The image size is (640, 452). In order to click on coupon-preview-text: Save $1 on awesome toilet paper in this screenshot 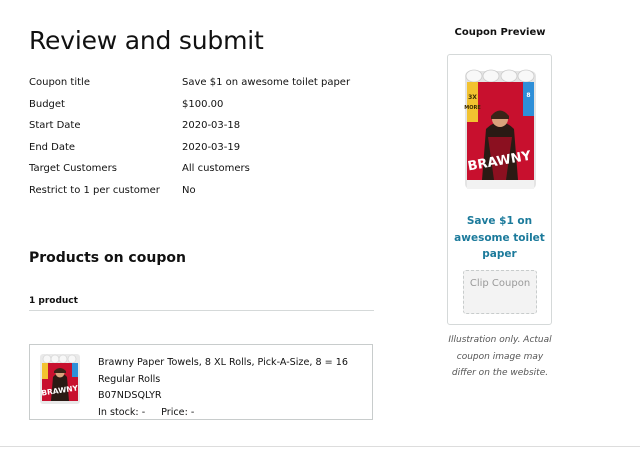, I will do `click(499, 237)`.